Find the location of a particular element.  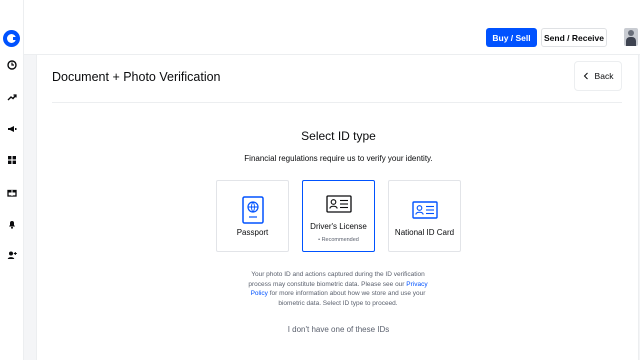

no-ids-link: I don't have one of these IDs is located at coordinates (338, 329).